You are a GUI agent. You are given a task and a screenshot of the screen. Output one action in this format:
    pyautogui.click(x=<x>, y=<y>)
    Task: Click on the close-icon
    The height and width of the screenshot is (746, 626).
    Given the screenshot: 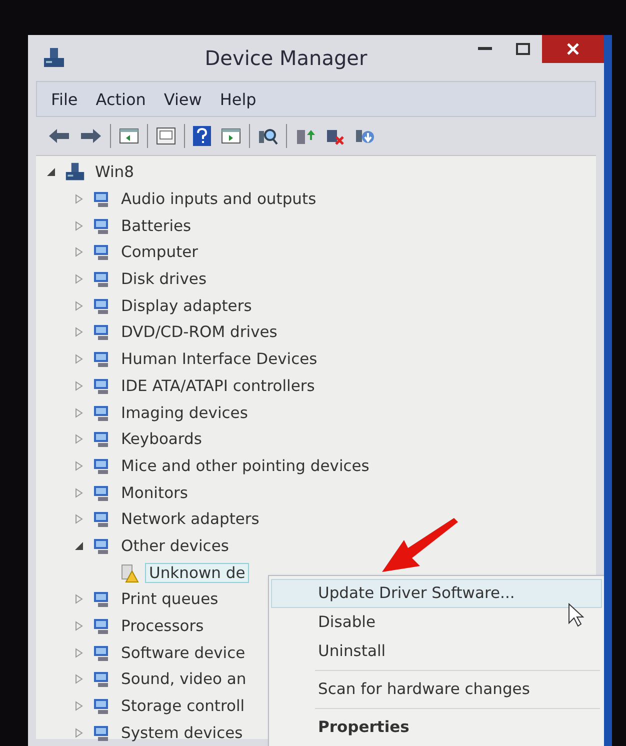 What is the action you would take?
    pyautogui.click(x=573, y=49)
    